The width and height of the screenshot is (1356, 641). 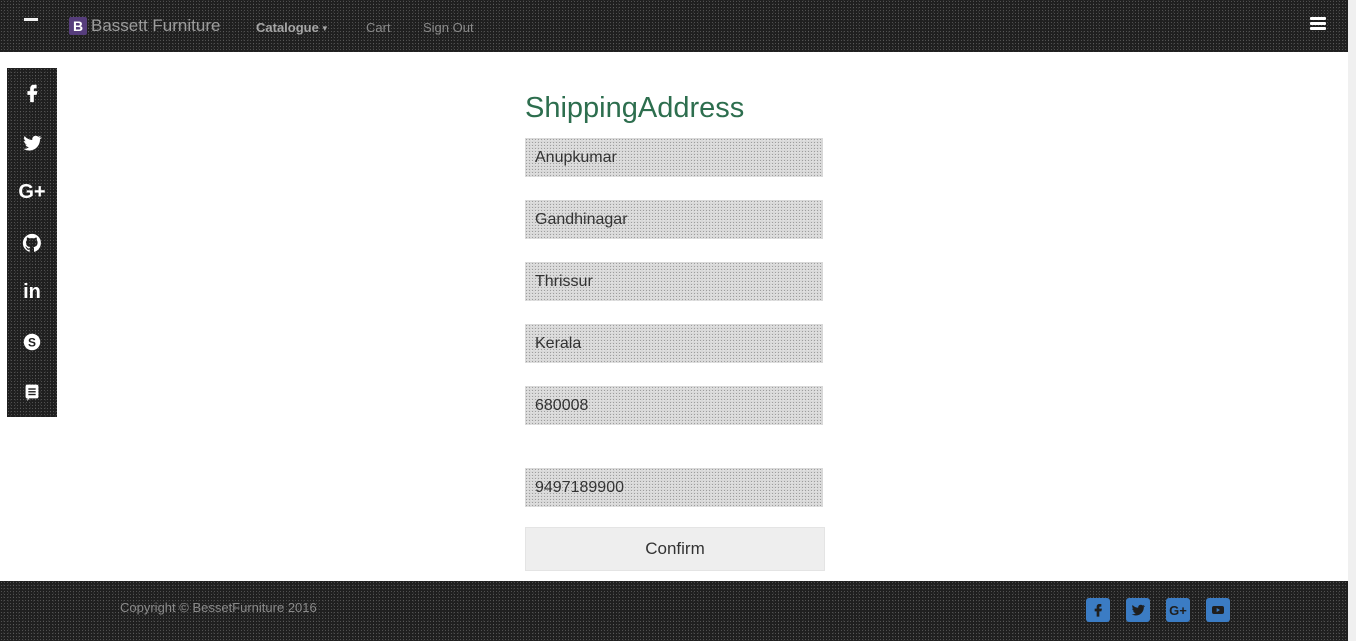 I want to click on copyright-text: Copyright © BessetFurniture 2016, so click(x=218, y=607).